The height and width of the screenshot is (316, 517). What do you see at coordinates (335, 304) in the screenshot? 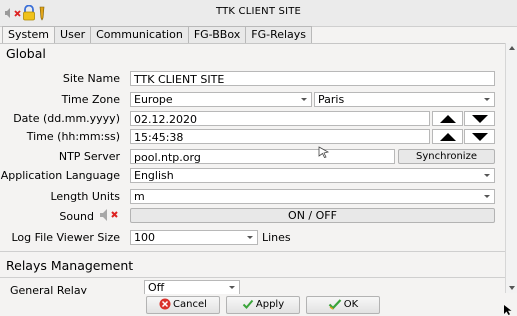
I see `ok-check-icon` at bounding box center [335, 304].